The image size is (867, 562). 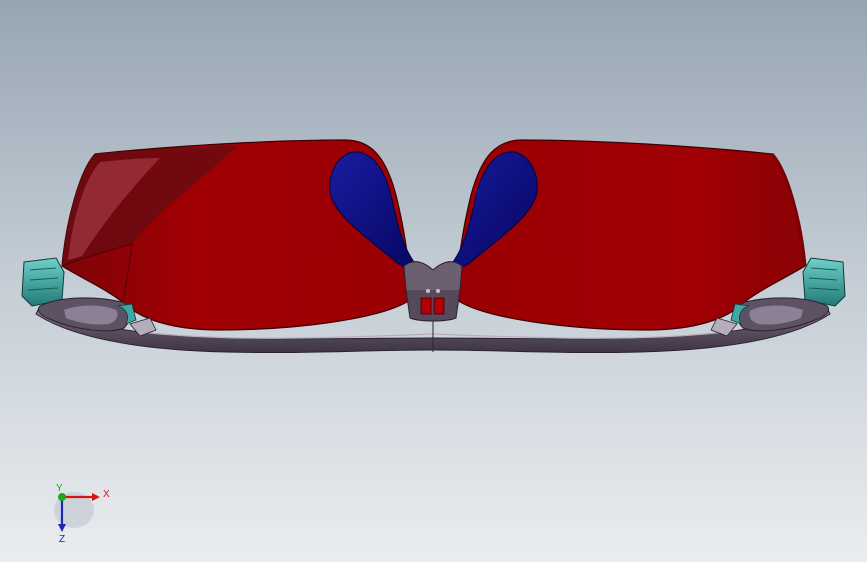 What do you see at coordinates (62, 497) in the screenshot?
I see `triad-y-axis-icon` at bounding box center [62, 497].